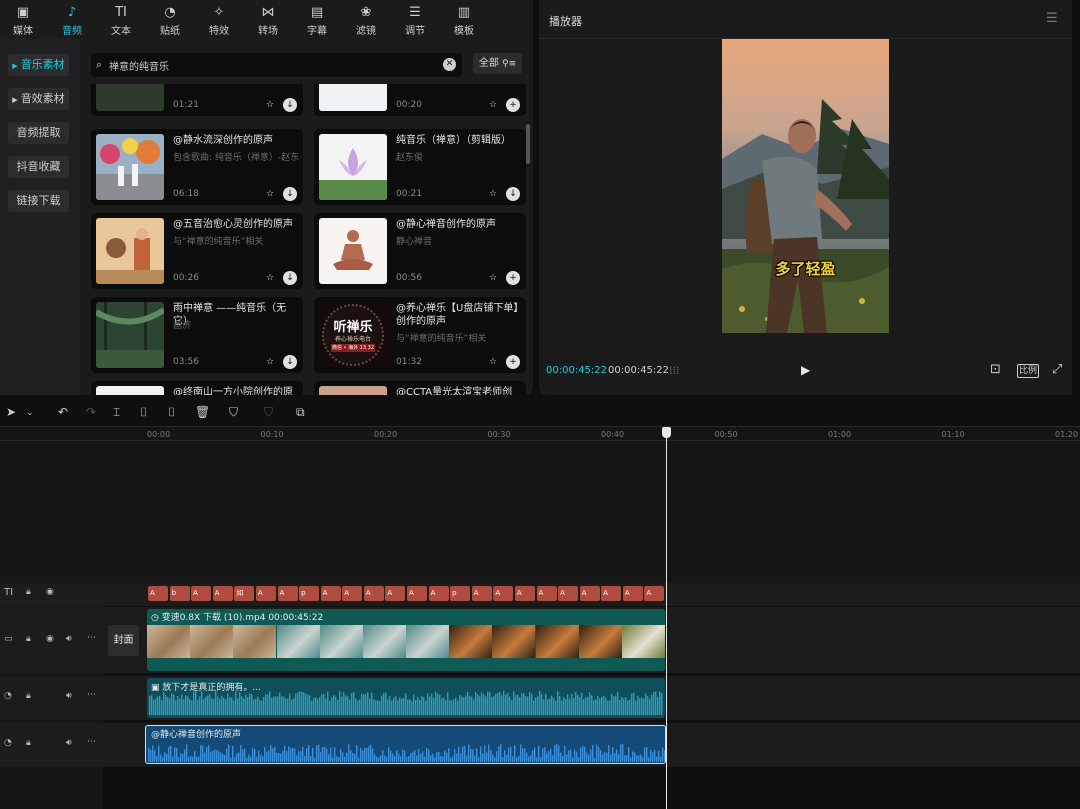 The width and height of the screenshot is (1080, 809). What do you see at coordinates (528, 144) in the screenshot?
I see `list-scrollbar` at bounding box center [528, 144].